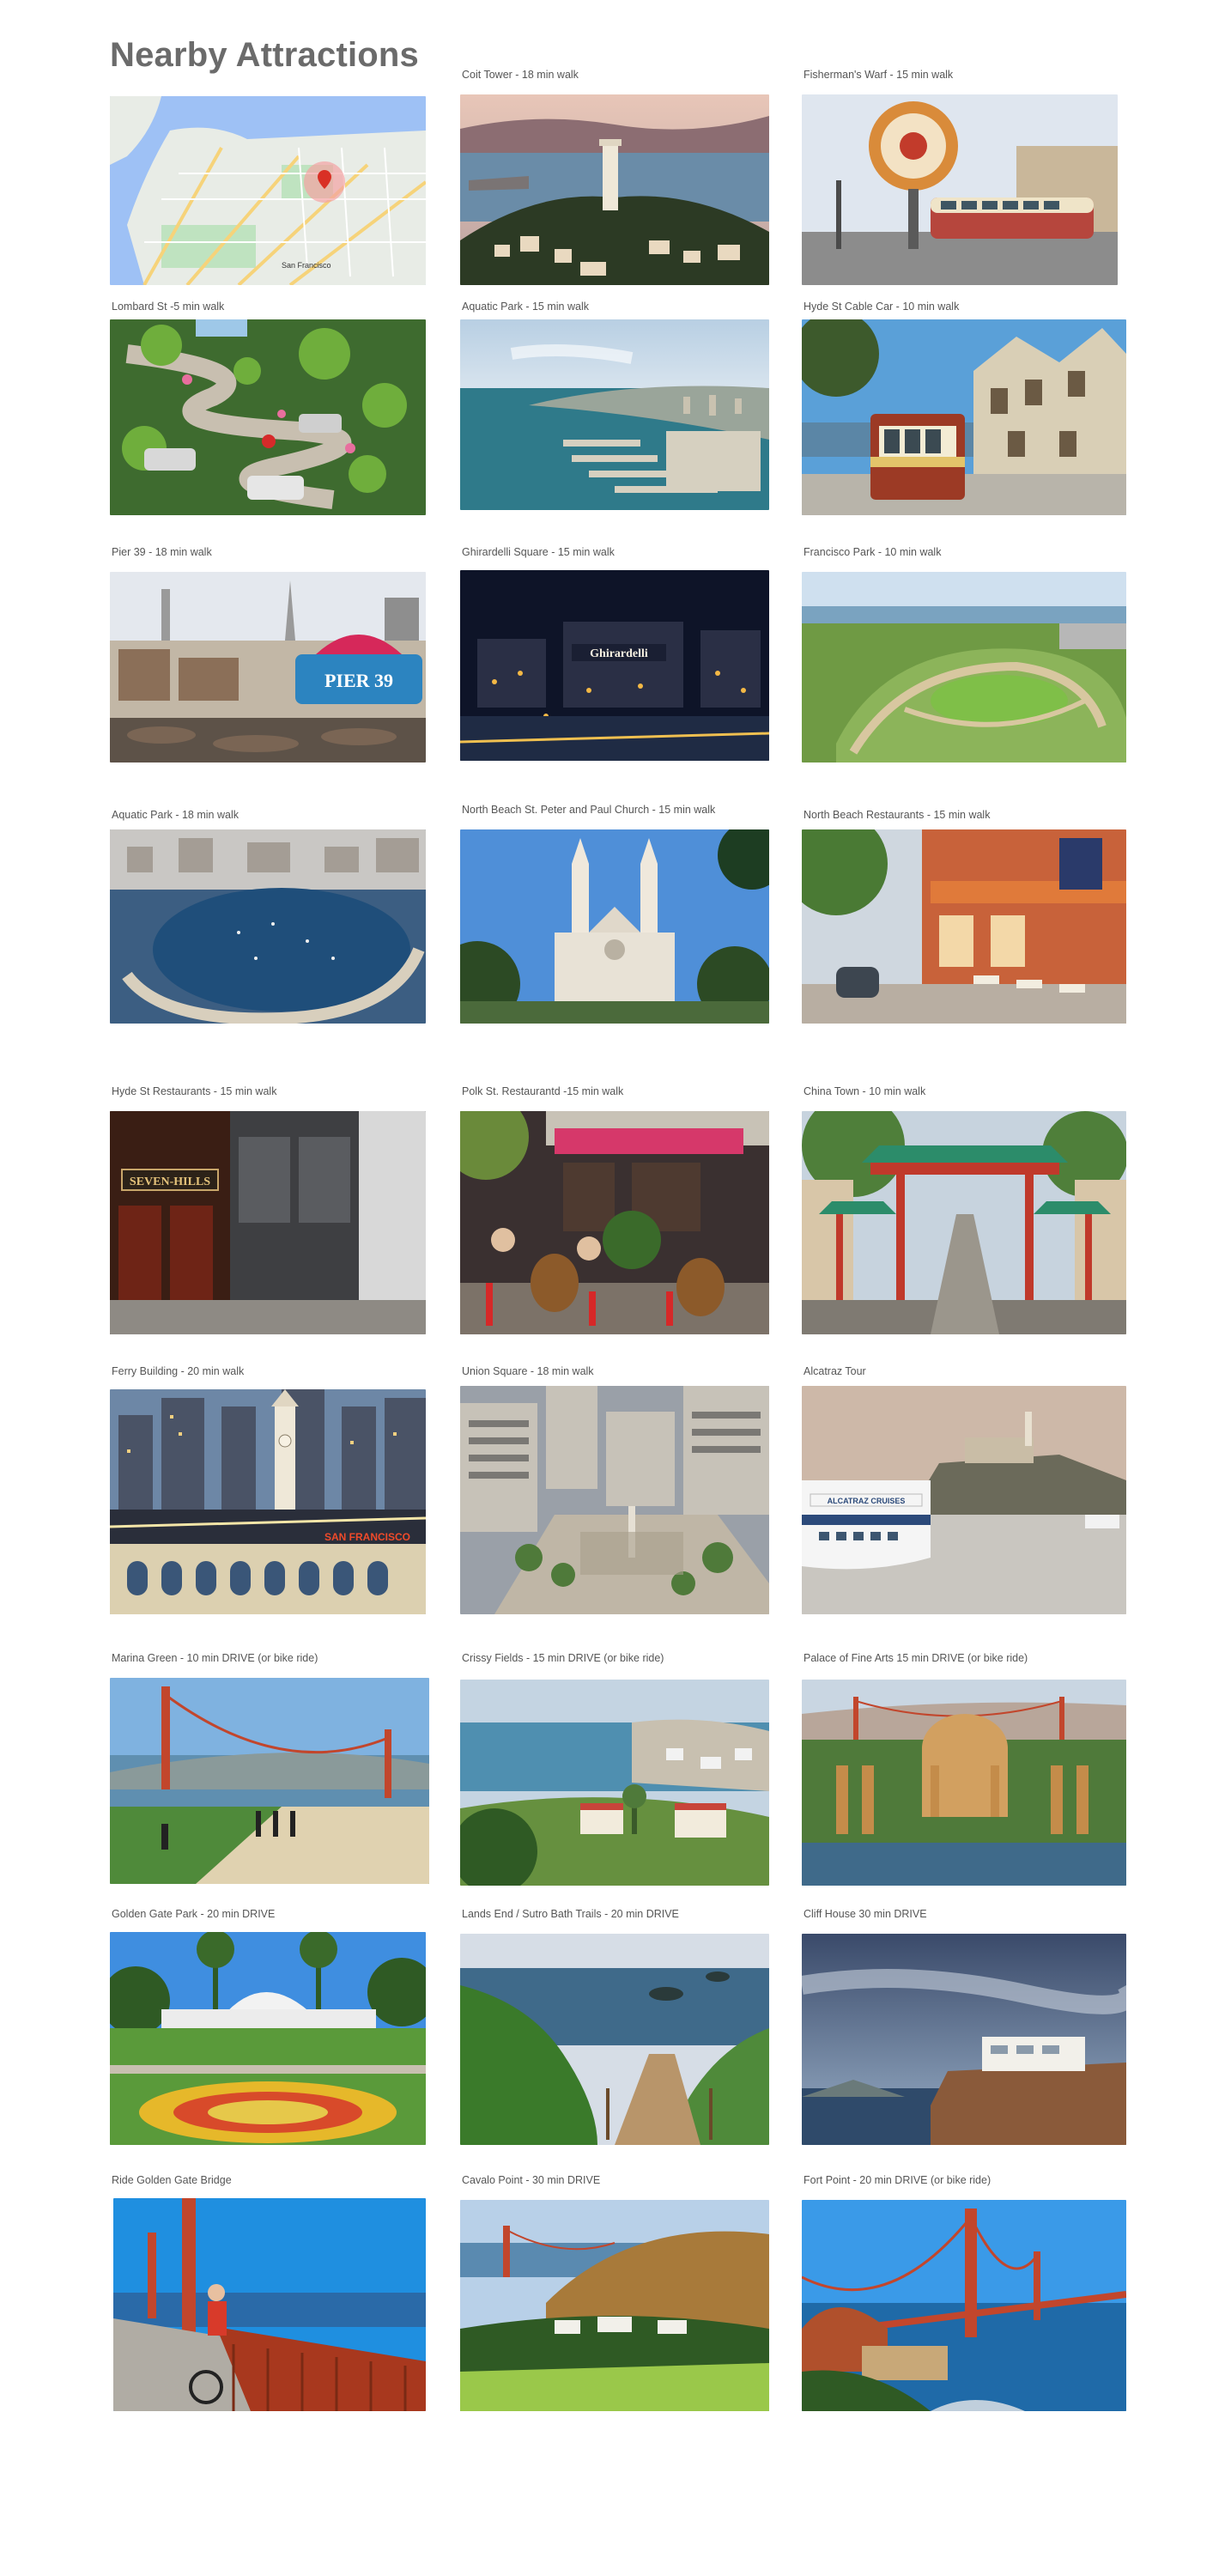 Image resolution: width=1231 pixels, height=2576 pixels. I want to click on attraction-card-coit-tower: Coit Tower - 18 min walk, so click(614, 177).